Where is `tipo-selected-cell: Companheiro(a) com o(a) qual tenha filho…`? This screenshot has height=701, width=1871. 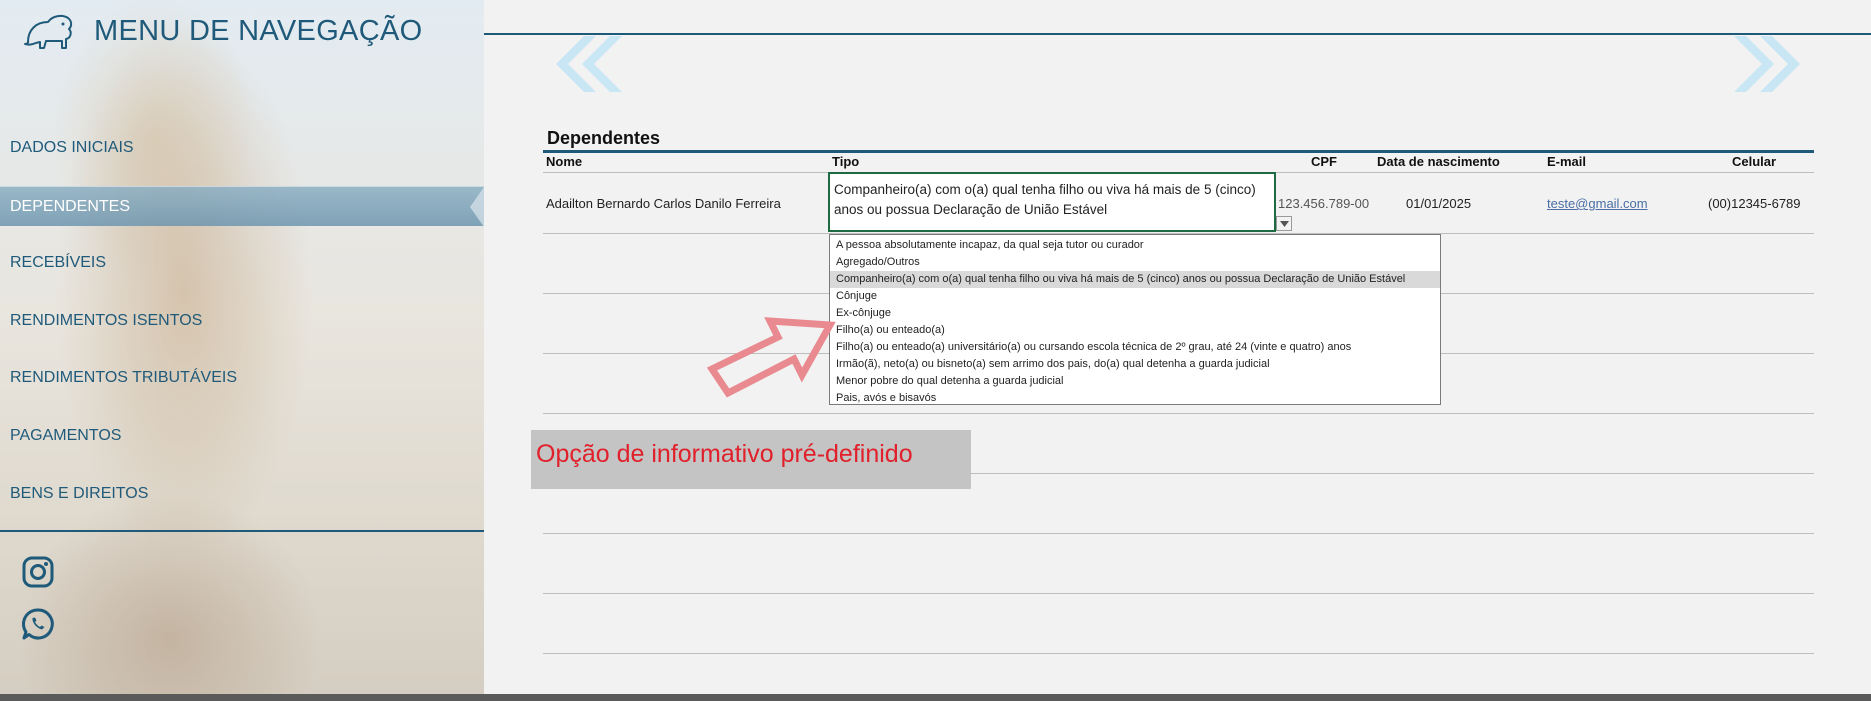 tipo-selected-cell: Companheiro(a) com o(a) qual tenha filho… is located at coordinates (1052, 202).